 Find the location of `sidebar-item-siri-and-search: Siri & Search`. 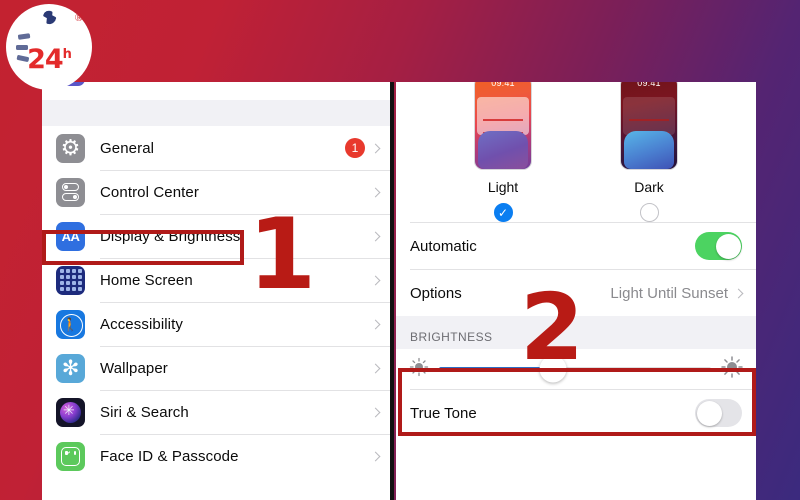

sidebar-item-siri-and-search: Siri & Search is located at coordinates (216, 412).